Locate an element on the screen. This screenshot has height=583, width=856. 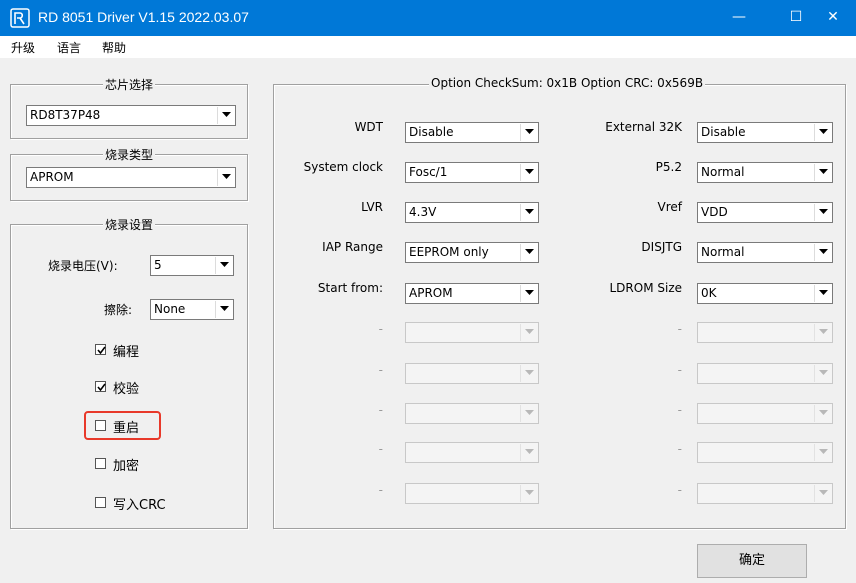
option-right-label: DISJTG is located at coordinates (661, 247).